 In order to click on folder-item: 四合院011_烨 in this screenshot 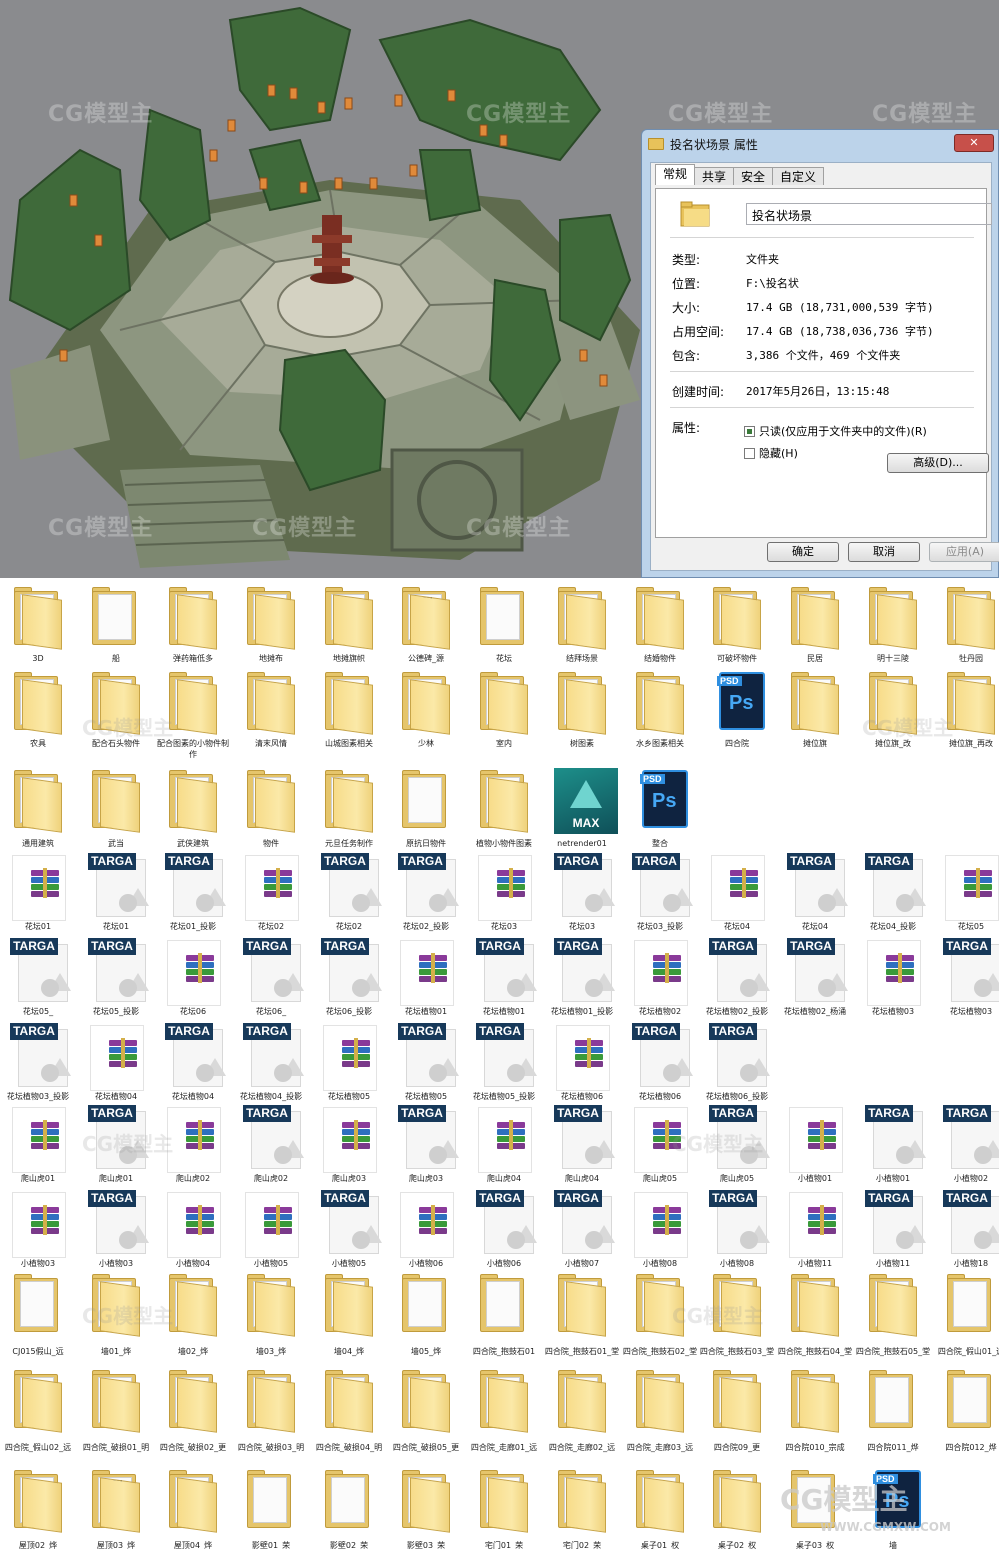, I will do `click(893, 1417)`.